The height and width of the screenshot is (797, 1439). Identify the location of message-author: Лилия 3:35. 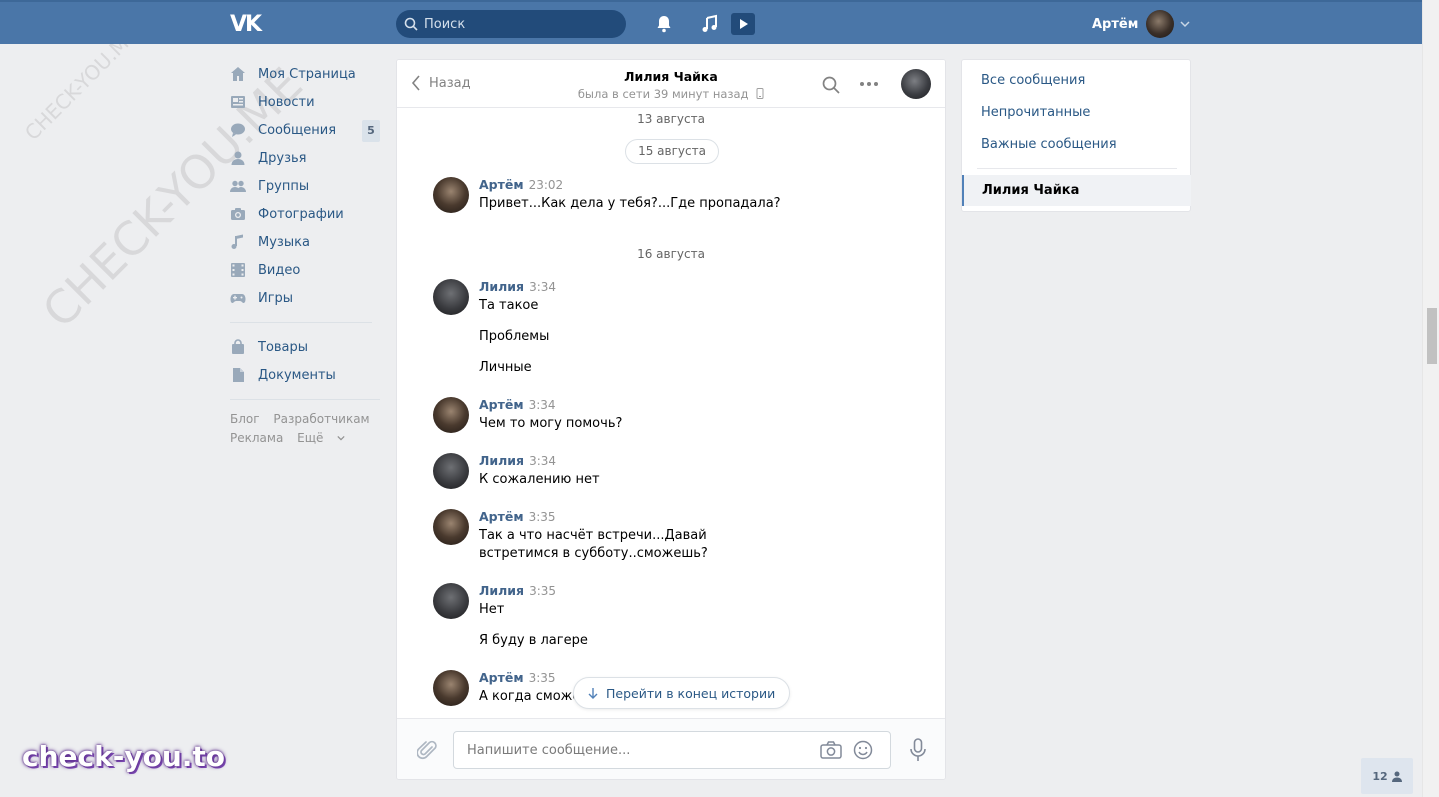
(517, 590).